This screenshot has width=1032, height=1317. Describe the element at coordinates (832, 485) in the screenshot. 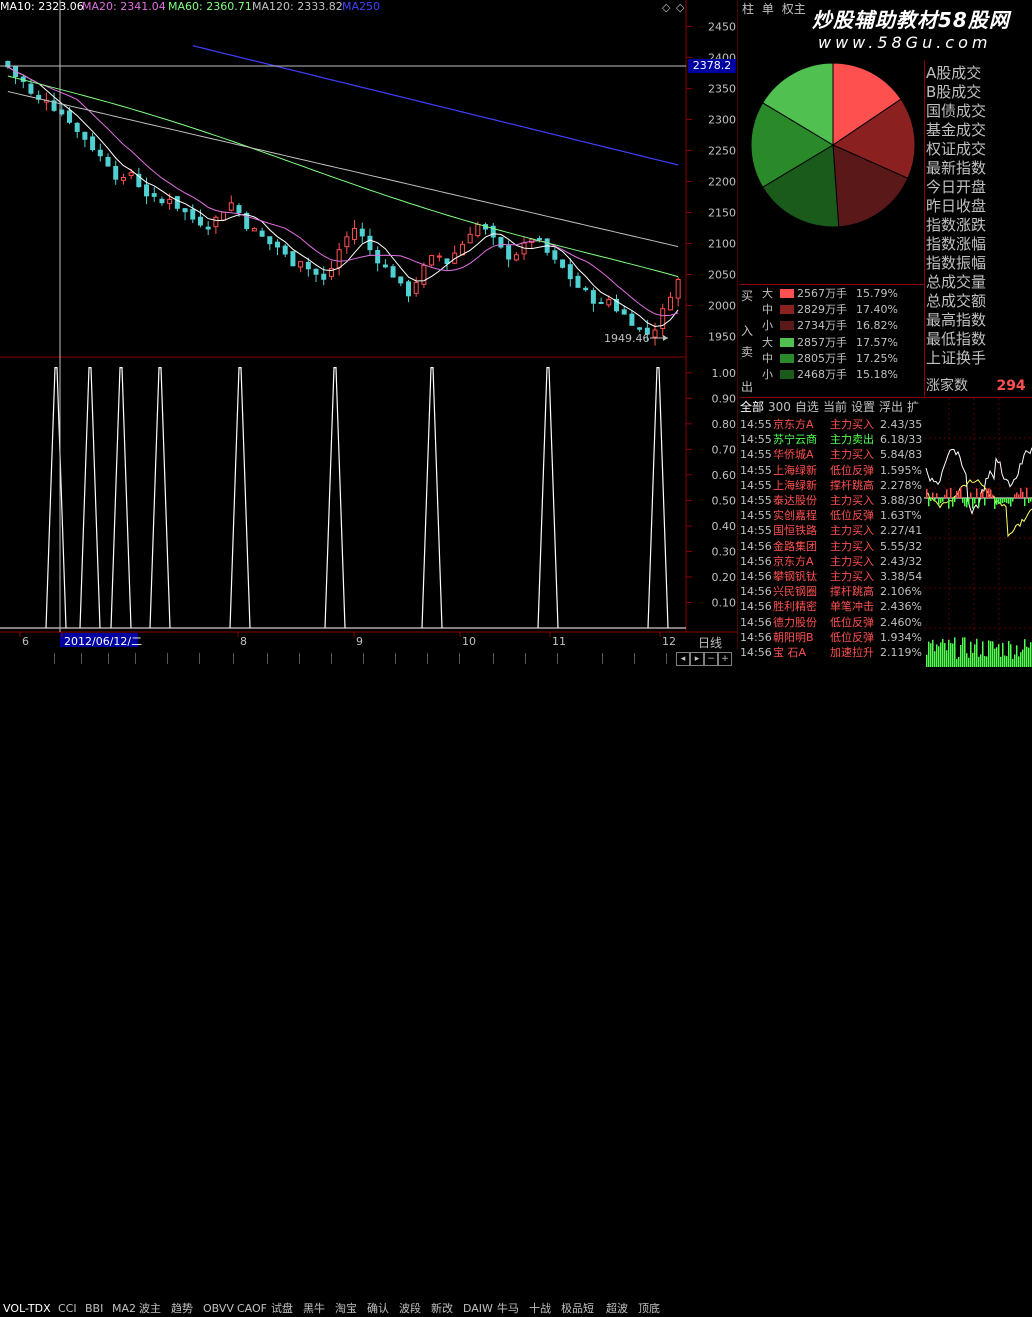

I see `radar-row: 14:55 上海绿新 撑杆跳高 2.278%` at that location.